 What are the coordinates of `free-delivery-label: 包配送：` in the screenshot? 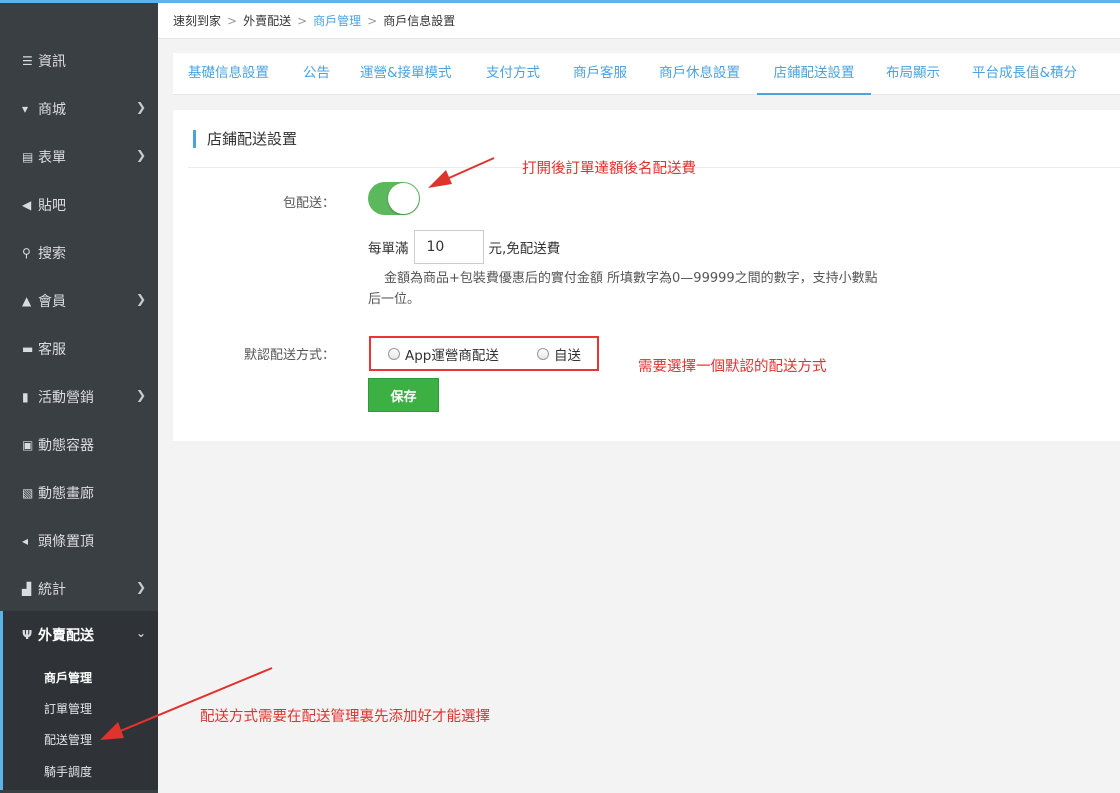 It's located at (308, 203).